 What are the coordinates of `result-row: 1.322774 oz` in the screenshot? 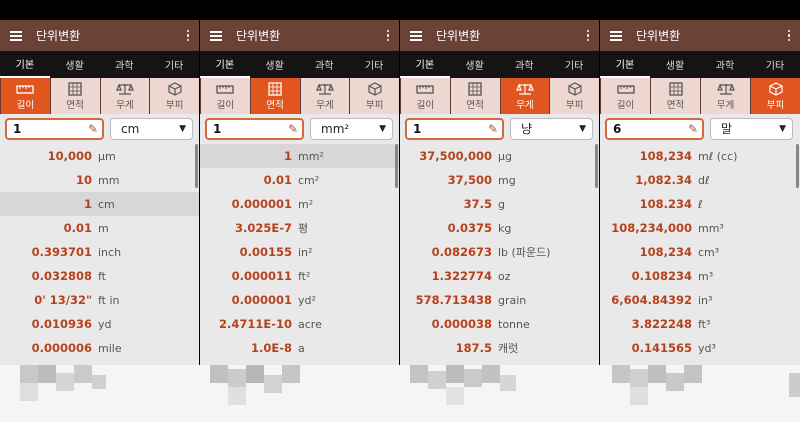 It's located at (499, 276).